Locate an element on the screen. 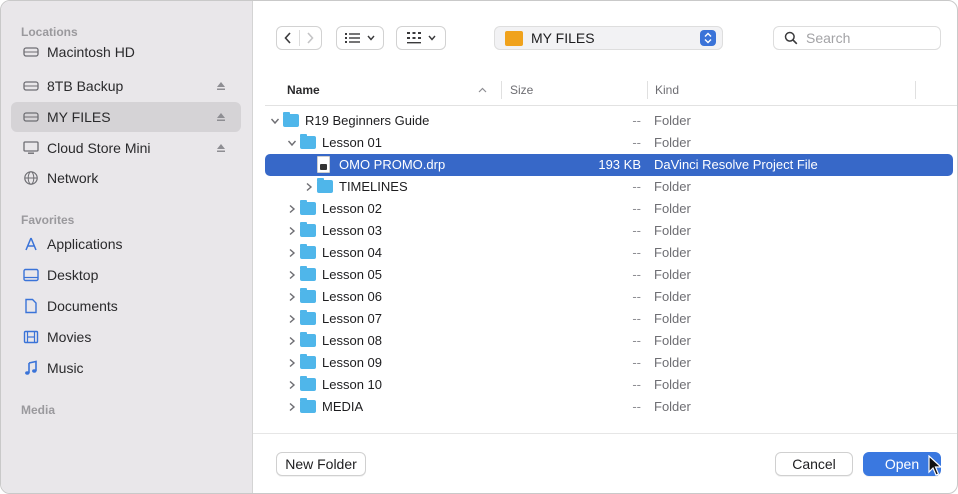 This screenshot has width=958, height=494. column-label: Kind is located at coordinates (667, 90).